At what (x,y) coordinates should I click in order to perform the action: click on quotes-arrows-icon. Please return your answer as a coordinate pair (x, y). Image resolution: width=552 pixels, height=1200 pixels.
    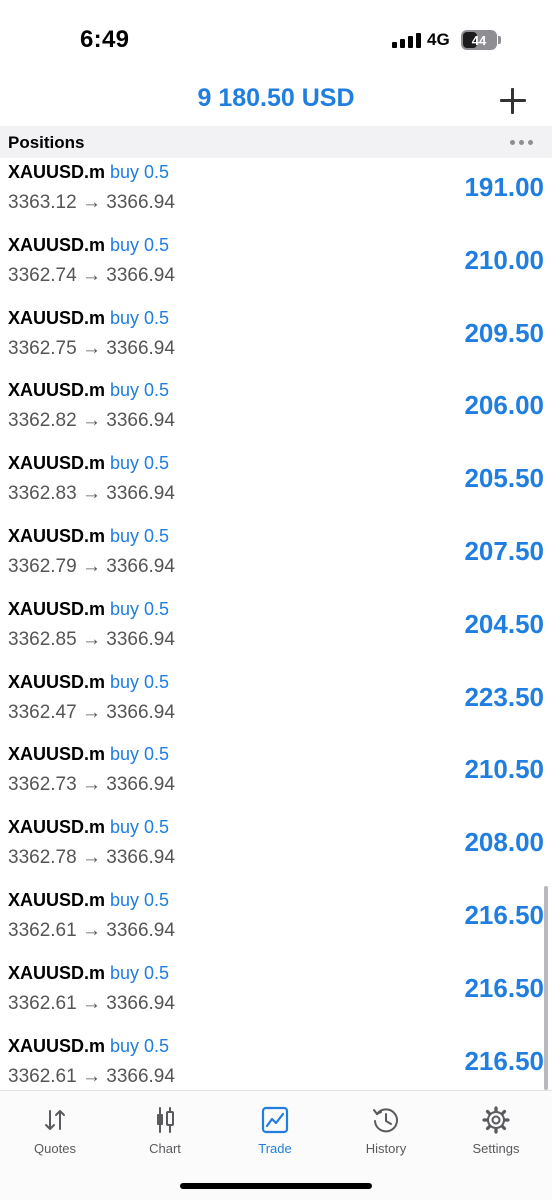
    Looking at the image, I should click on (55, 1120).